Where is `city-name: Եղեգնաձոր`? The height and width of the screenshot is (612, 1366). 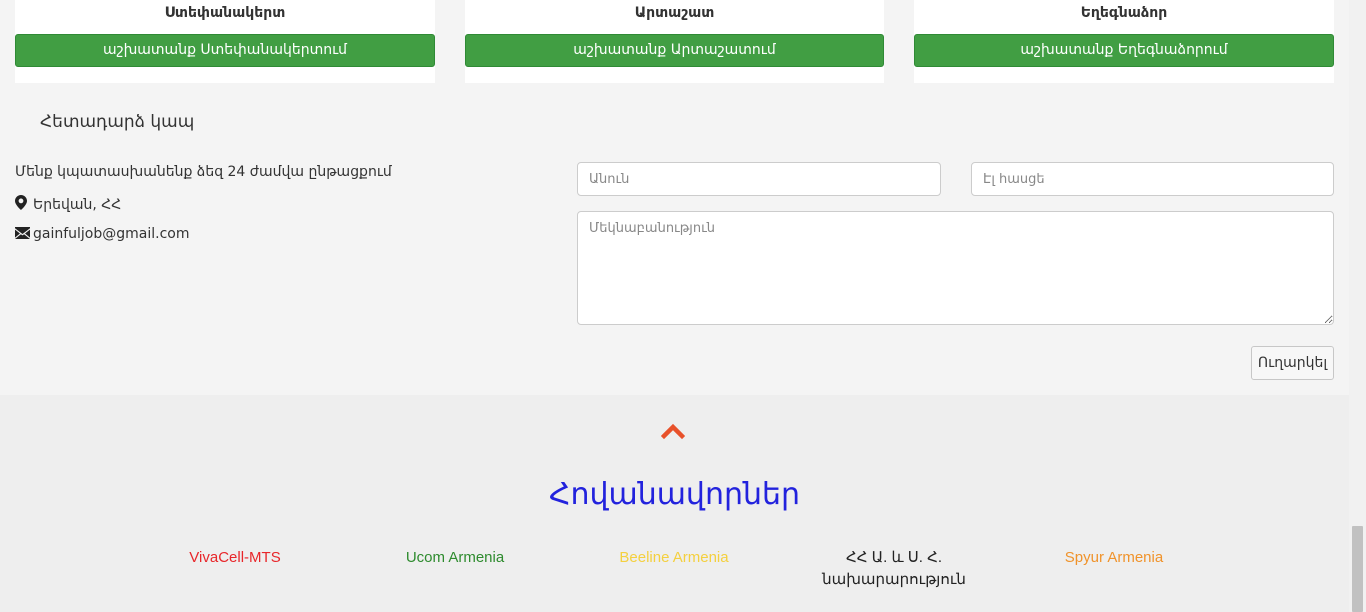
city-name: Եղեգնաձոր is located at coordinates (1124, 13).